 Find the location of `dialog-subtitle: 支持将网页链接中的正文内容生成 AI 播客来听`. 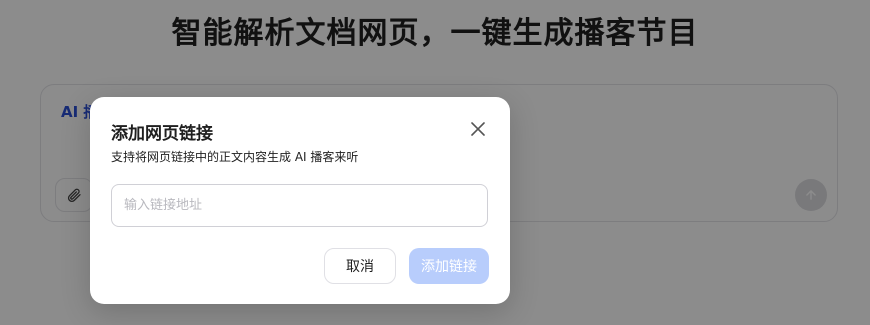

dialog-subtitle: 支持将网页链接中的正文内容生成 AI 播客来听 is located at coordinates (235, 157).